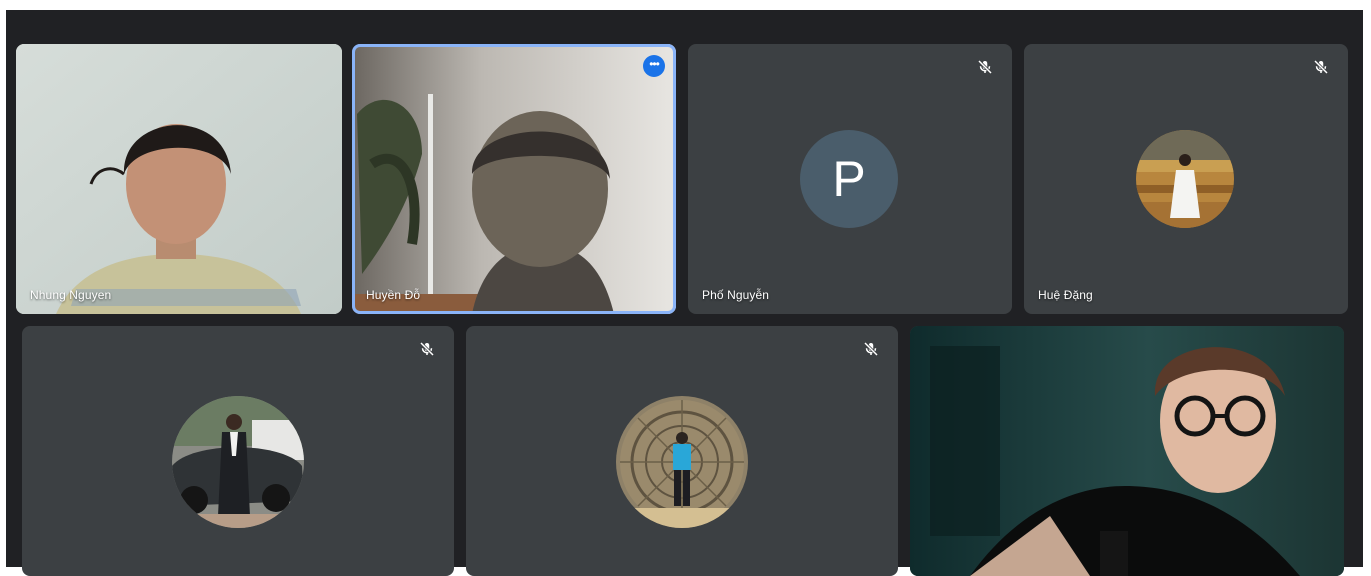  I want to click on more-options-icon: •••, so click(654, 66).